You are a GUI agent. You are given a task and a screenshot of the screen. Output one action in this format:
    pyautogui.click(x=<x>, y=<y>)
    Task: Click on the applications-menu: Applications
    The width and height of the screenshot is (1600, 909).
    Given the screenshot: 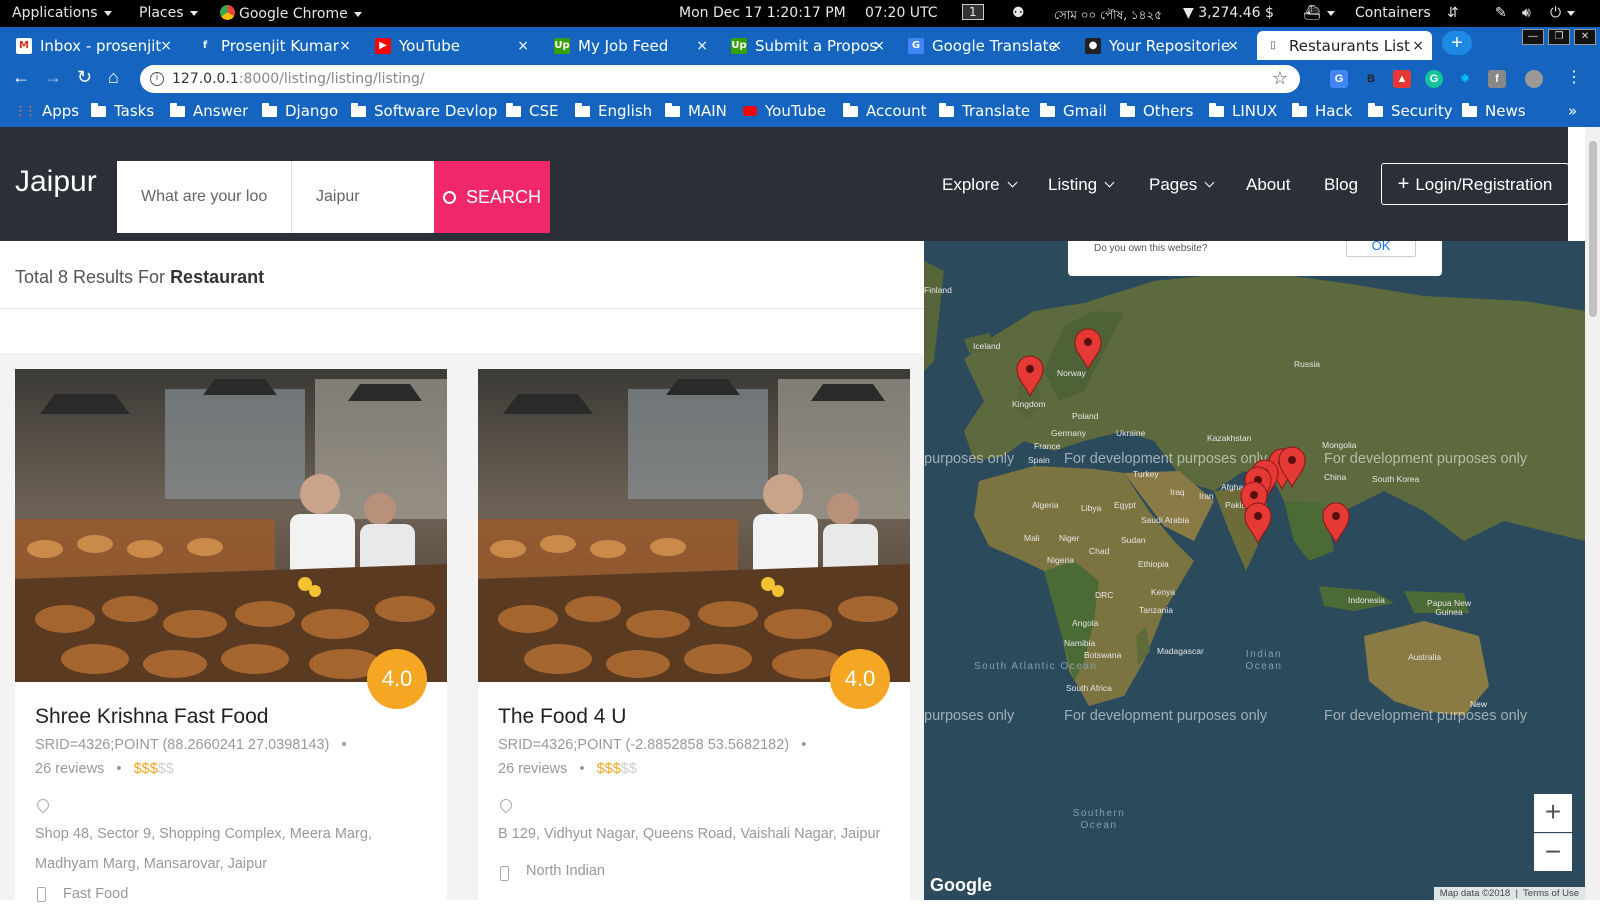 What is the action you would take?
    pyautogui.click(x=62, y=13)
    